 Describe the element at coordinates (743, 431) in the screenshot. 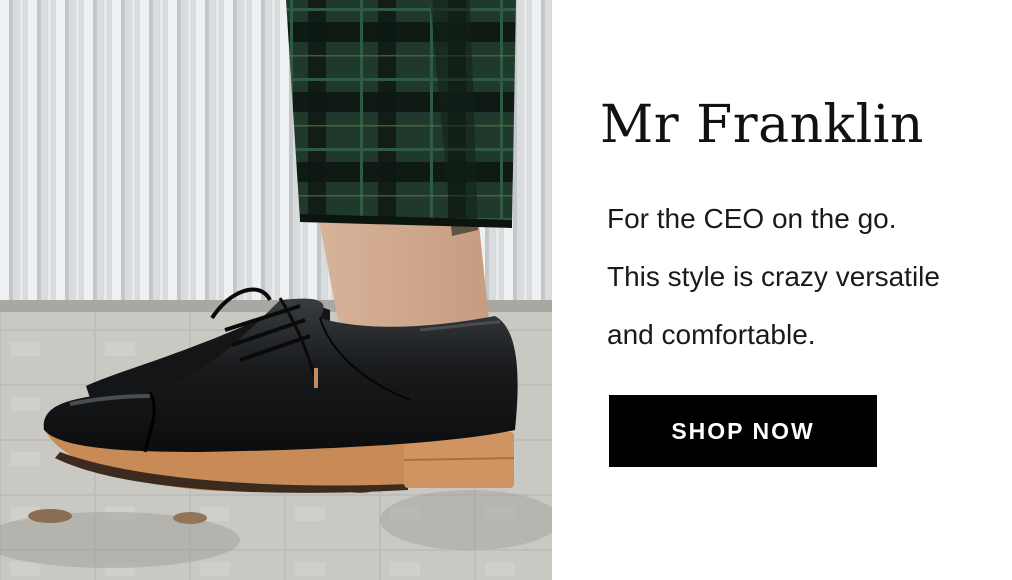

I see `shop-now-button: SHOP NOW` at that location.